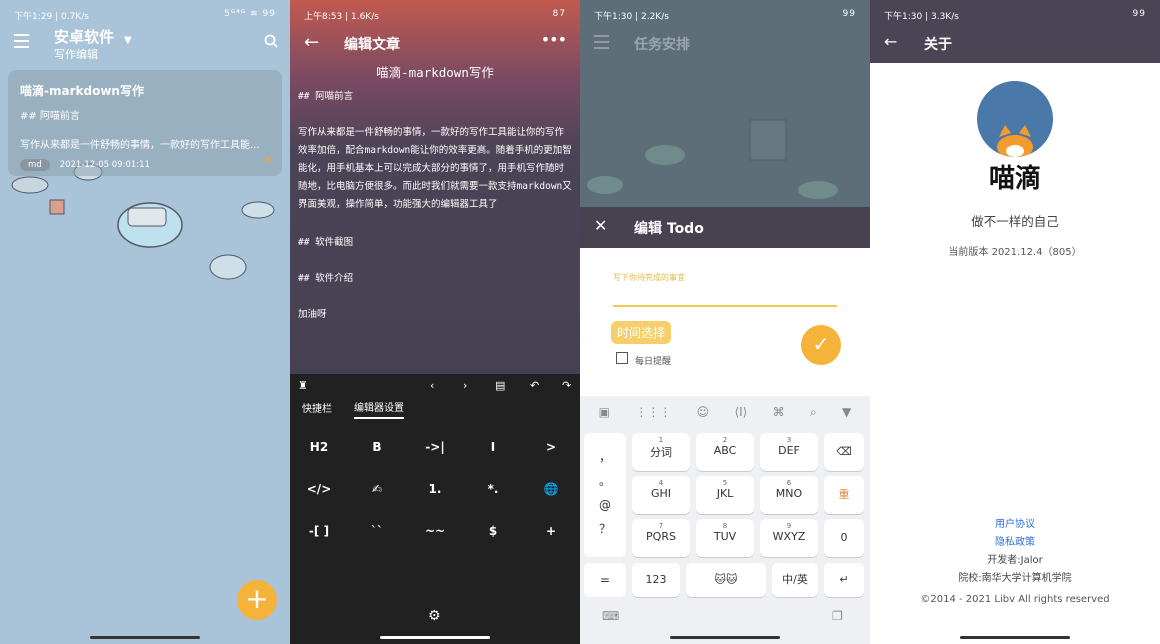 The image size is (1160, 644). I want to click on key-inline-code: ``, so click(377, 531).